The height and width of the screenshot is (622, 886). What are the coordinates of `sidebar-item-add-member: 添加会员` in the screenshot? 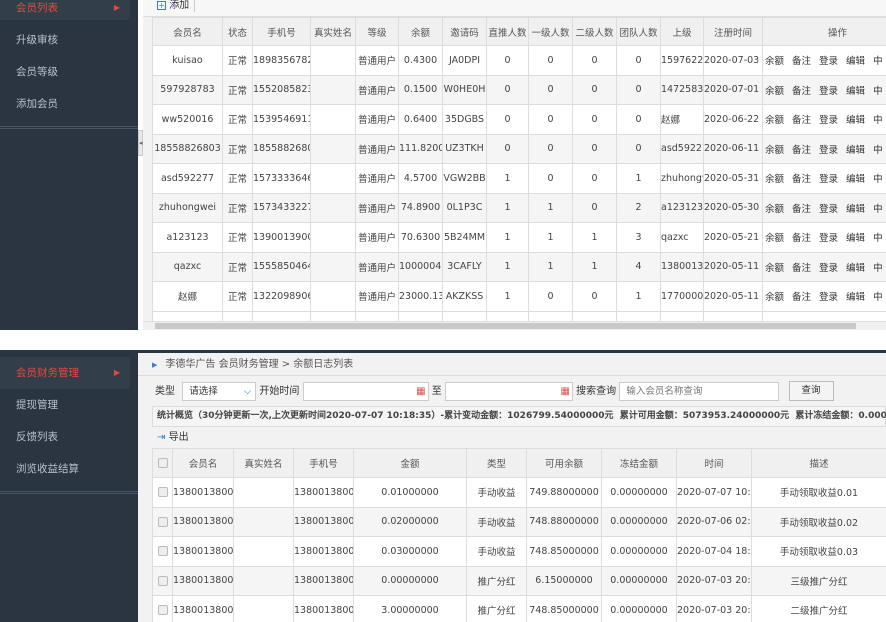 It's located at (69, 104).